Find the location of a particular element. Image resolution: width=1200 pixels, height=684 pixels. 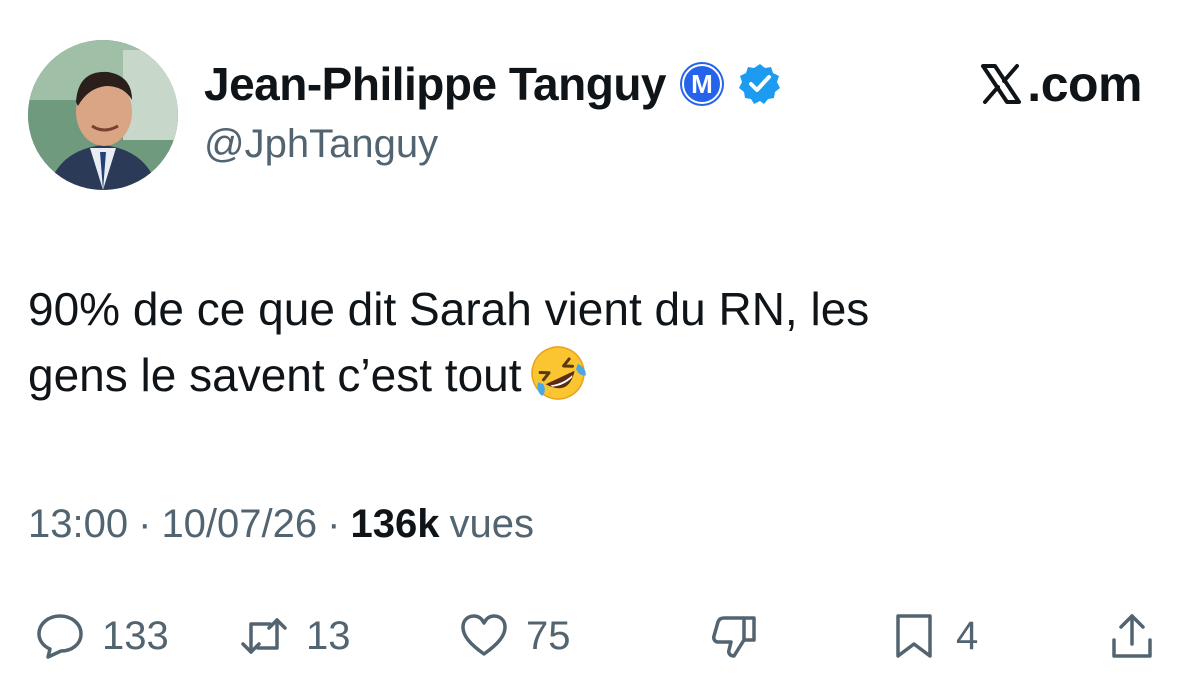

avatar-portrait is located at coordinates (103, 115).